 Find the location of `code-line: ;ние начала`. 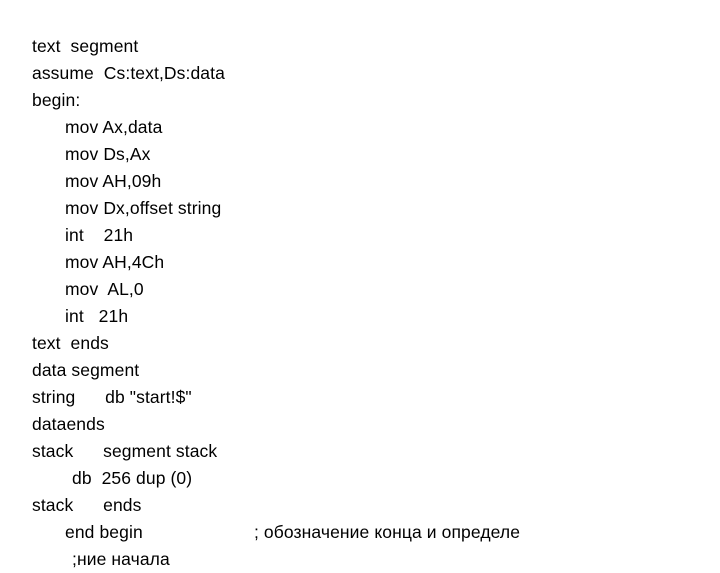

code-line: ;ние начала is located at coordinates (362, 559).